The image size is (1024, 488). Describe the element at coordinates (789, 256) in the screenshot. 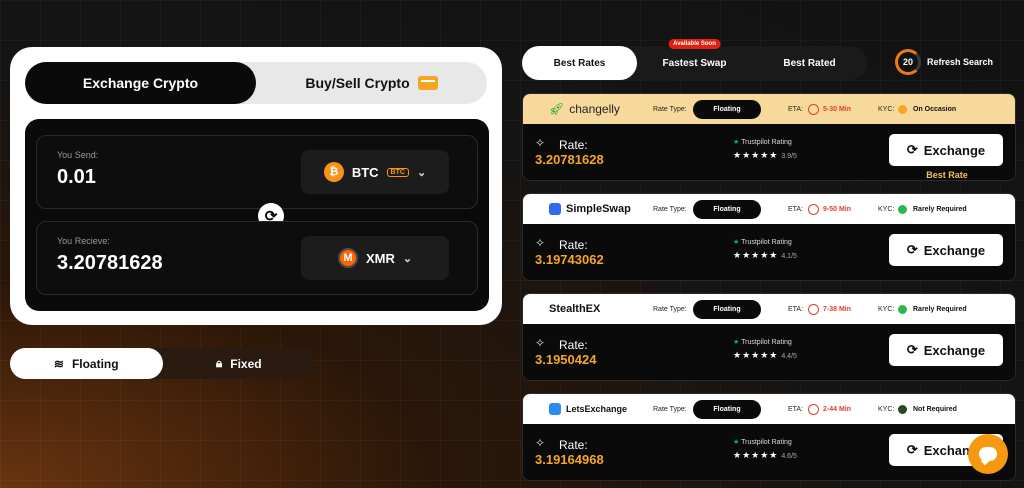

I see `rating-score: 4.1/5` at that location.